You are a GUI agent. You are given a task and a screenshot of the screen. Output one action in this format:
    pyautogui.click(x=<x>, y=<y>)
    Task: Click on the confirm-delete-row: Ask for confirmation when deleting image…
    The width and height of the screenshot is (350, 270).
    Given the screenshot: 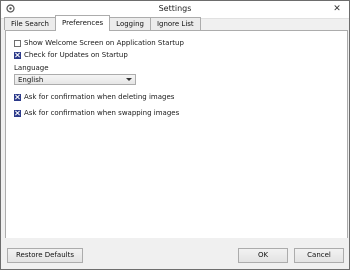 What is the action you would take?
    pyautogui.click(x=94, y=97)
    